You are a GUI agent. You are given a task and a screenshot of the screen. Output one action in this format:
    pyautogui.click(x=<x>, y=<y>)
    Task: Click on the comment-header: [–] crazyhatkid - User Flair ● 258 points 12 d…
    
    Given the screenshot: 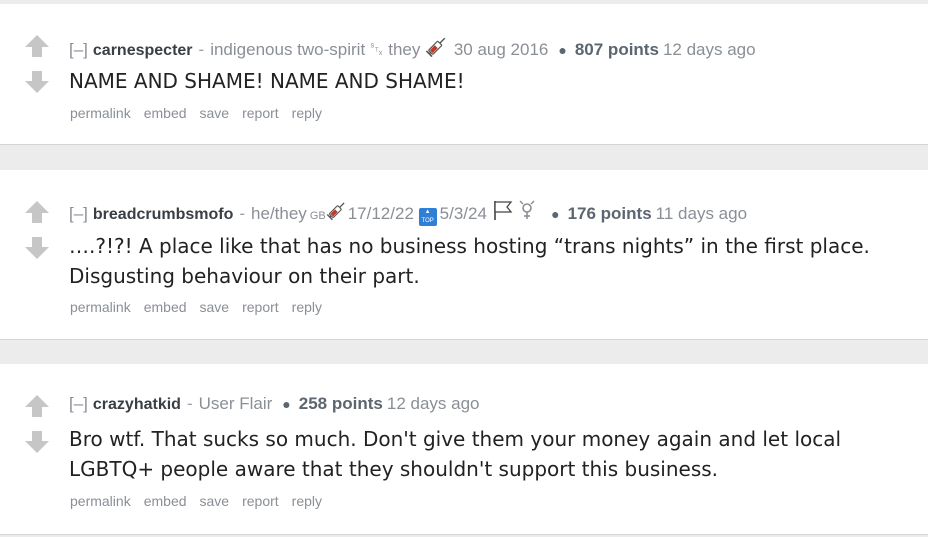 What is the action you would take?
    pyautogui.click(x=274, y=404)
    